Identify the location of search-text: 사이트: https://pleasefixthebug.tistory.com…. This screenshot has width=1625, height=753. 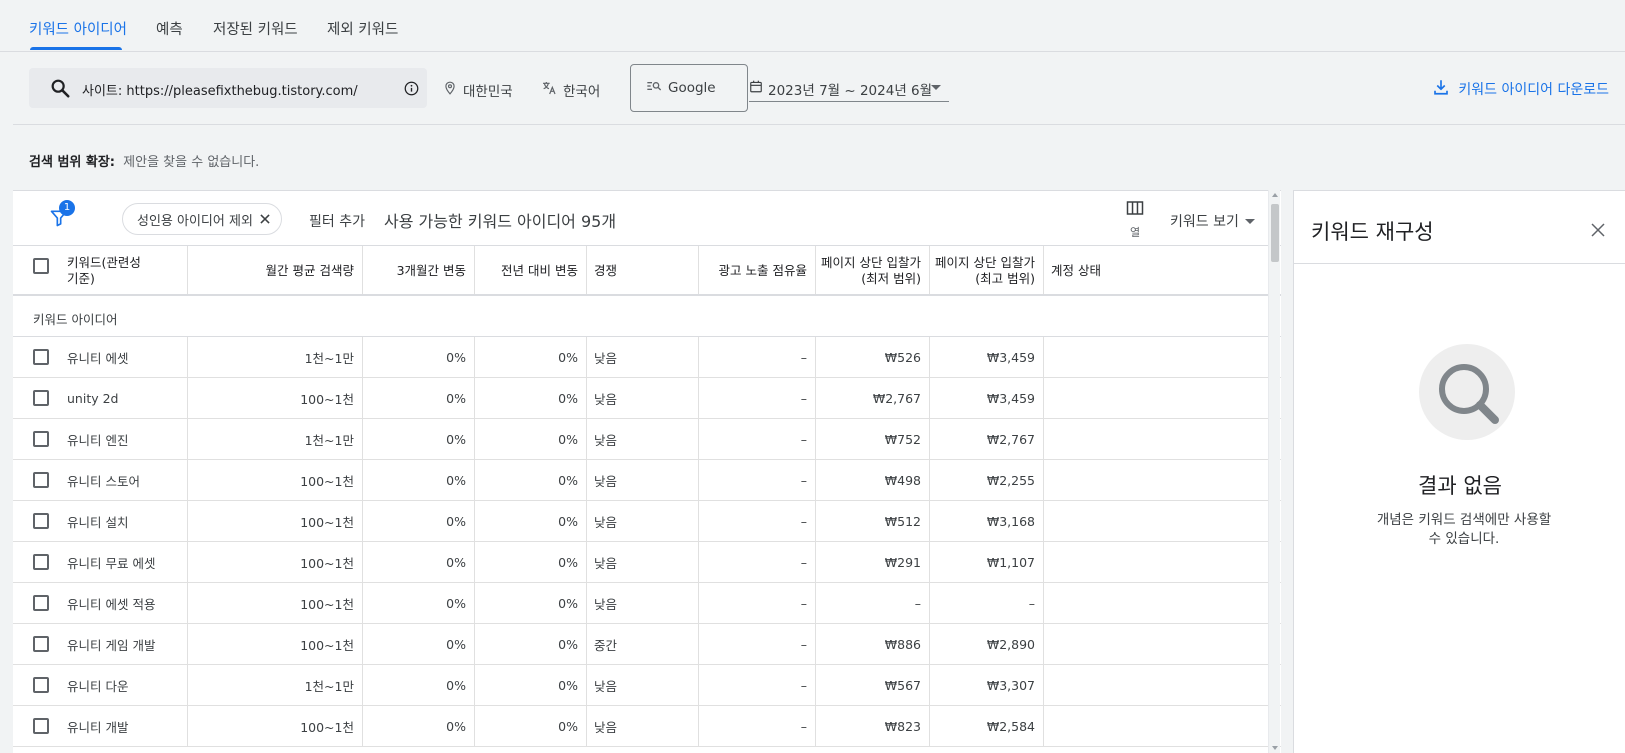
(220, 91).